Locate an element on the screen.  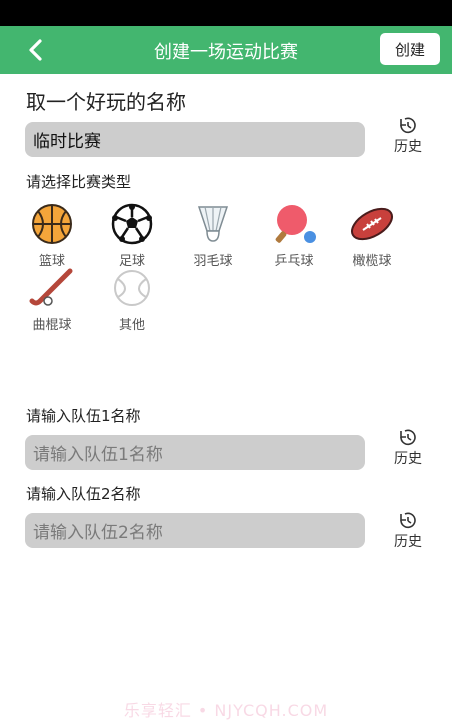
shuttlecock-icon is located at coordinates (213, 224).